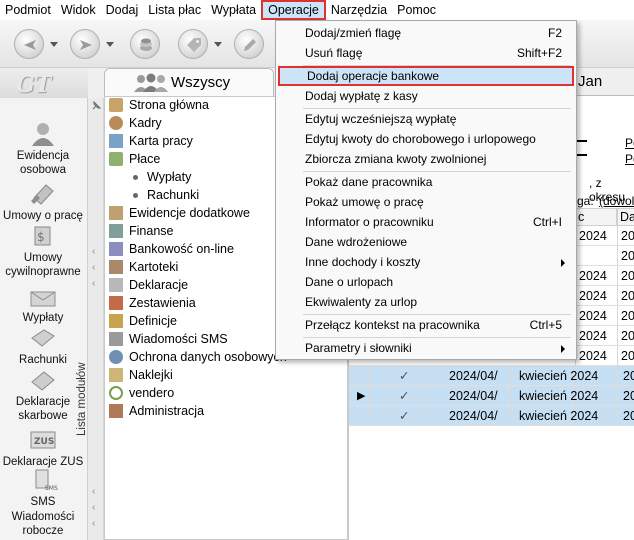  What do you see at coordinates (168, 339) in the screenshot?
I see `tree-item-wiadomosci-sms: Wiadomości SMS` at bounding box center [168, 339].